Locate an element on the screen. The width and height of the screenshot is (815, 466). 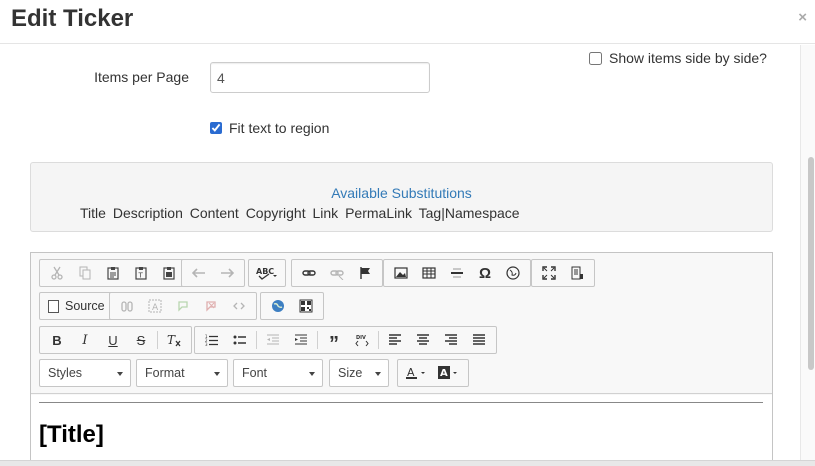
spellcheck-icon: ABC is located at coordinates (267, 273).